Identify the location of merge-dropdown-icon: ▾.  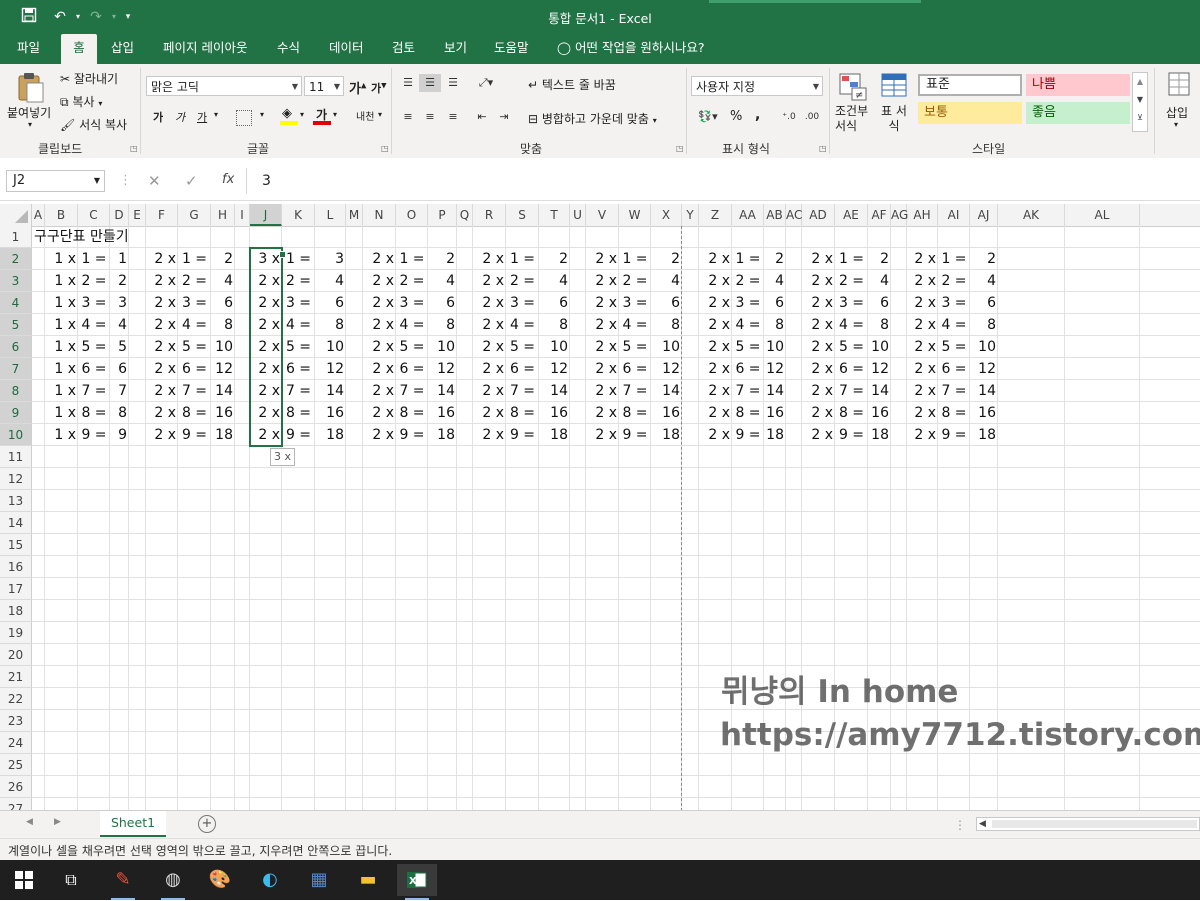
(655, 120).